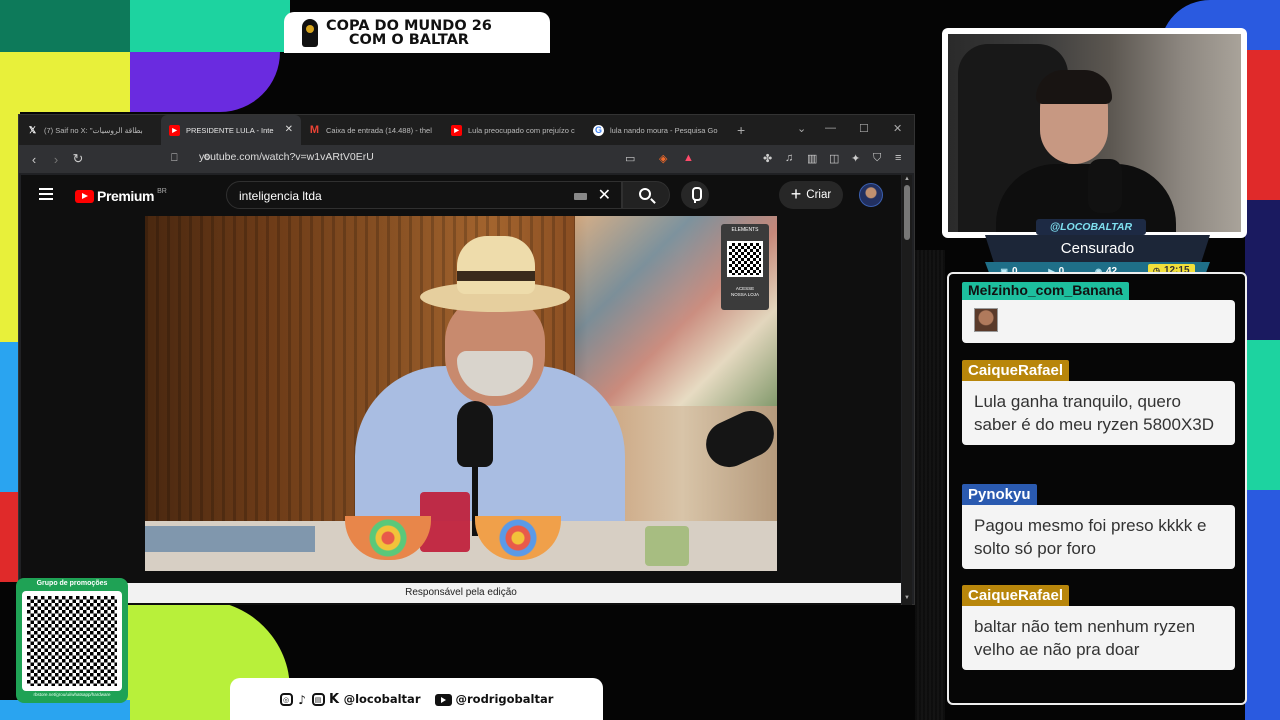  I want to click on search-icon, so click(645, 194).